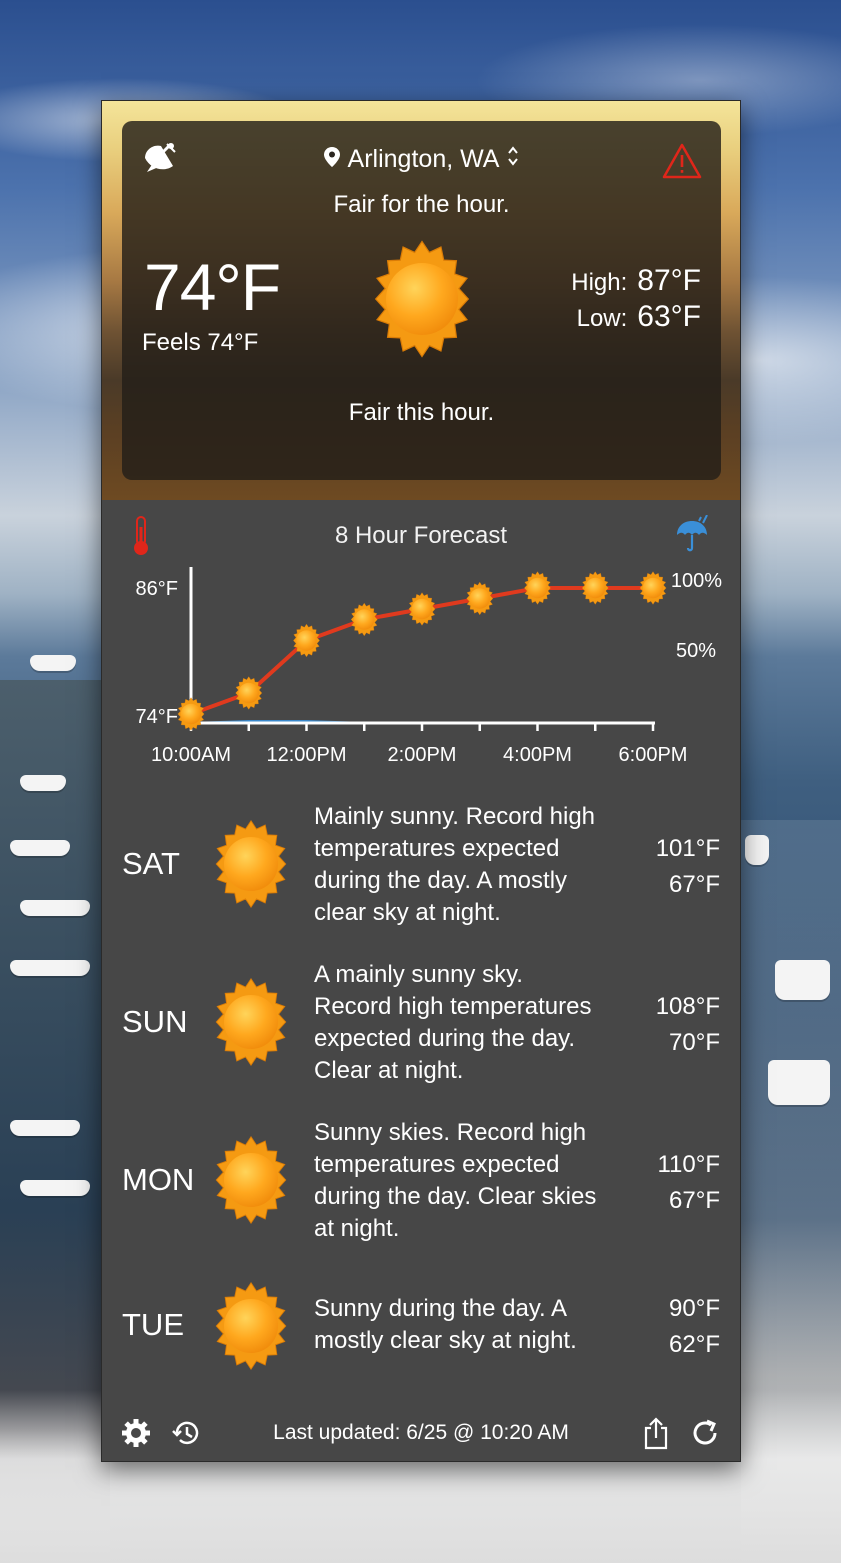 The image size is (841, 1563). Describe the element at coordinates (441, 880) in the screenshot. I see `description-line: during the day. A mostly` at that location.